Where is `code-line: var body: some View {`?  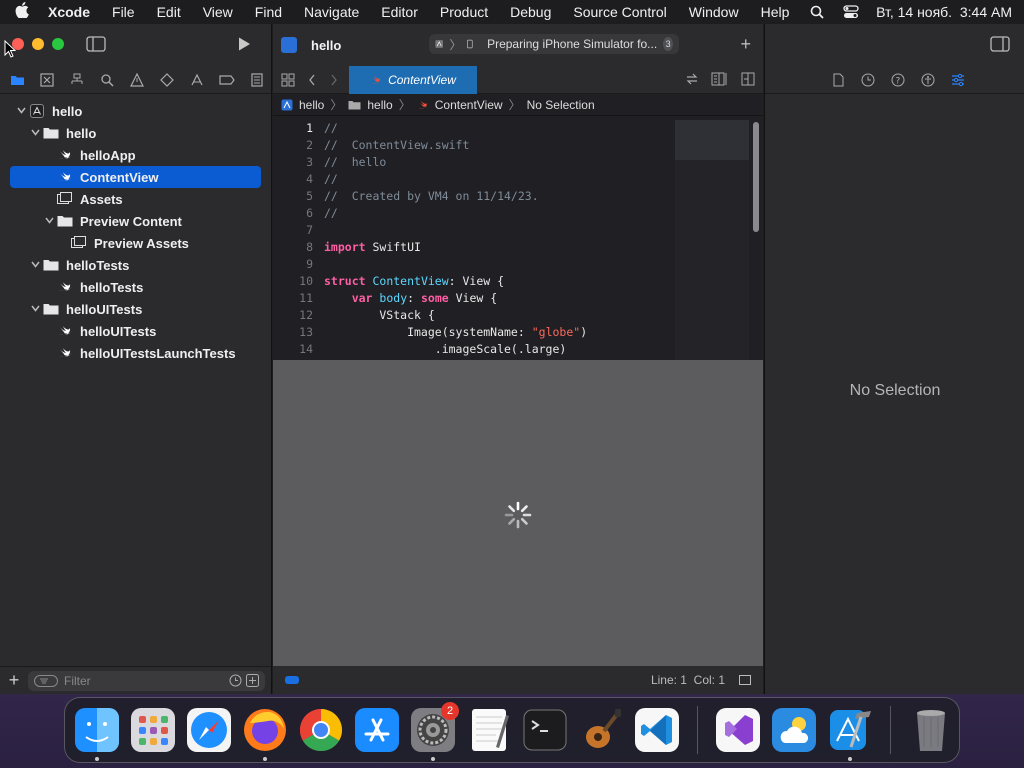
code-line: var body: some View { is located at coordinates (455, 298).